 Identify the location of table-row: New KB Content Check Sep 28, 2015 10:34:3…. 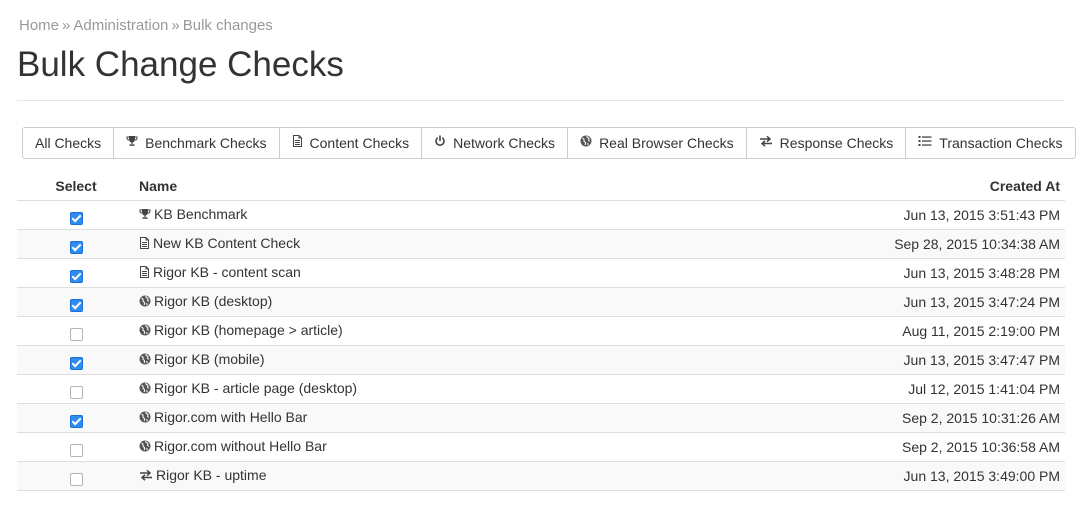
(541, 244).